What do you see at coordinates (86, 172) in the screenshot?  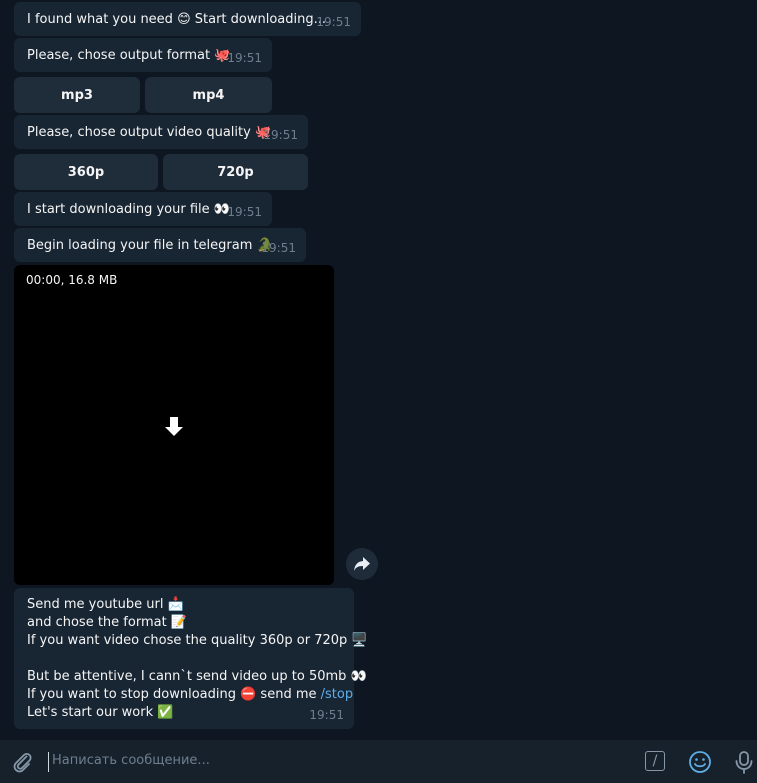 I see `360p-button: 360p` at bounding box center [86, 172].